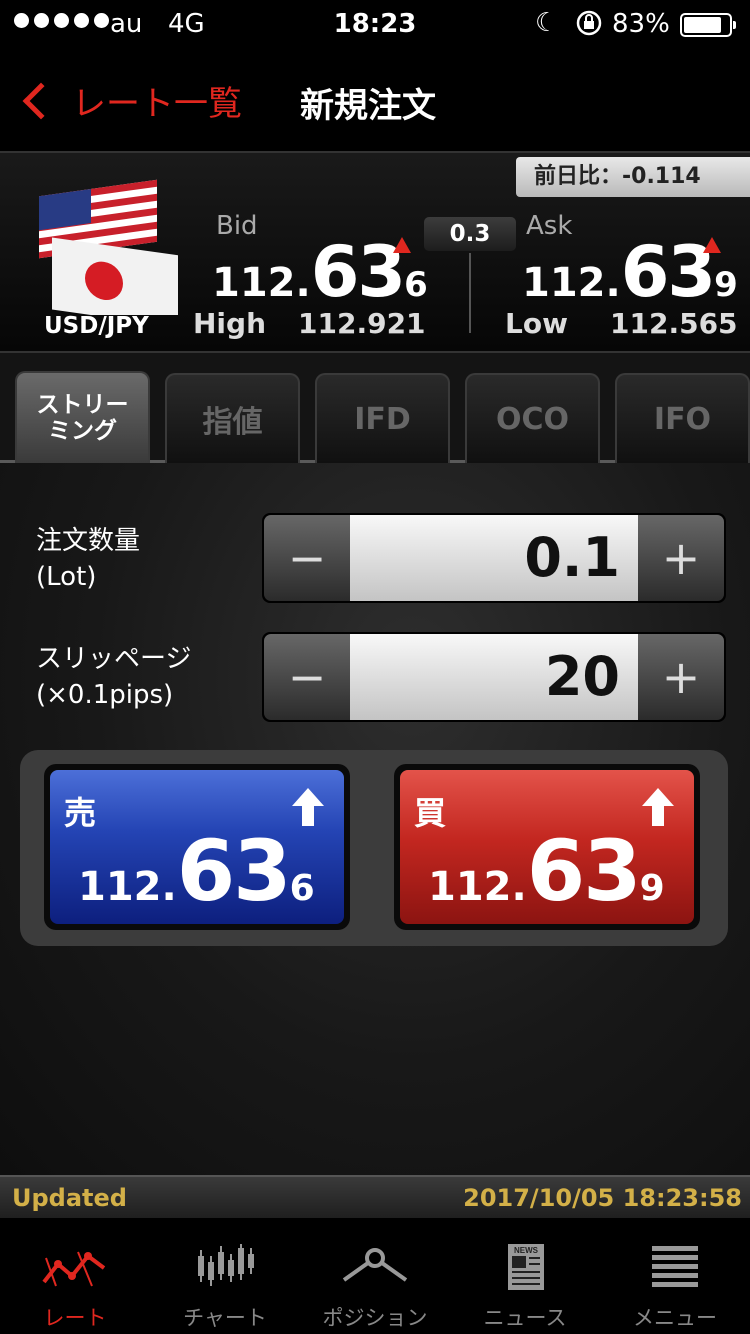 Image resolution: width=750 pixels, height=1334 pixels. I want to click on slippage-decrease-button: −, so click(307, 677).